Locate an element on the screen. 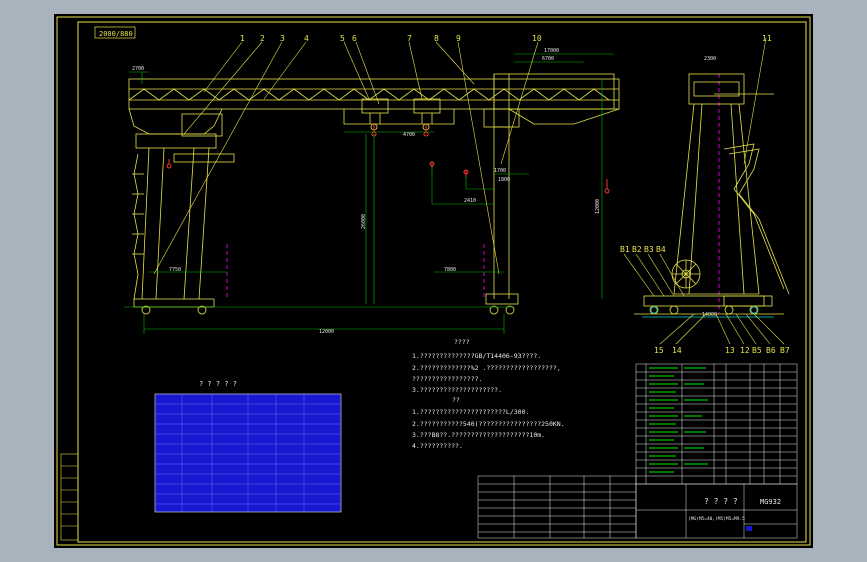 Image resolution: width=867 pixels, height=562 pixels. dim-inner-b: 2410 is located at coordinates (470, 201).